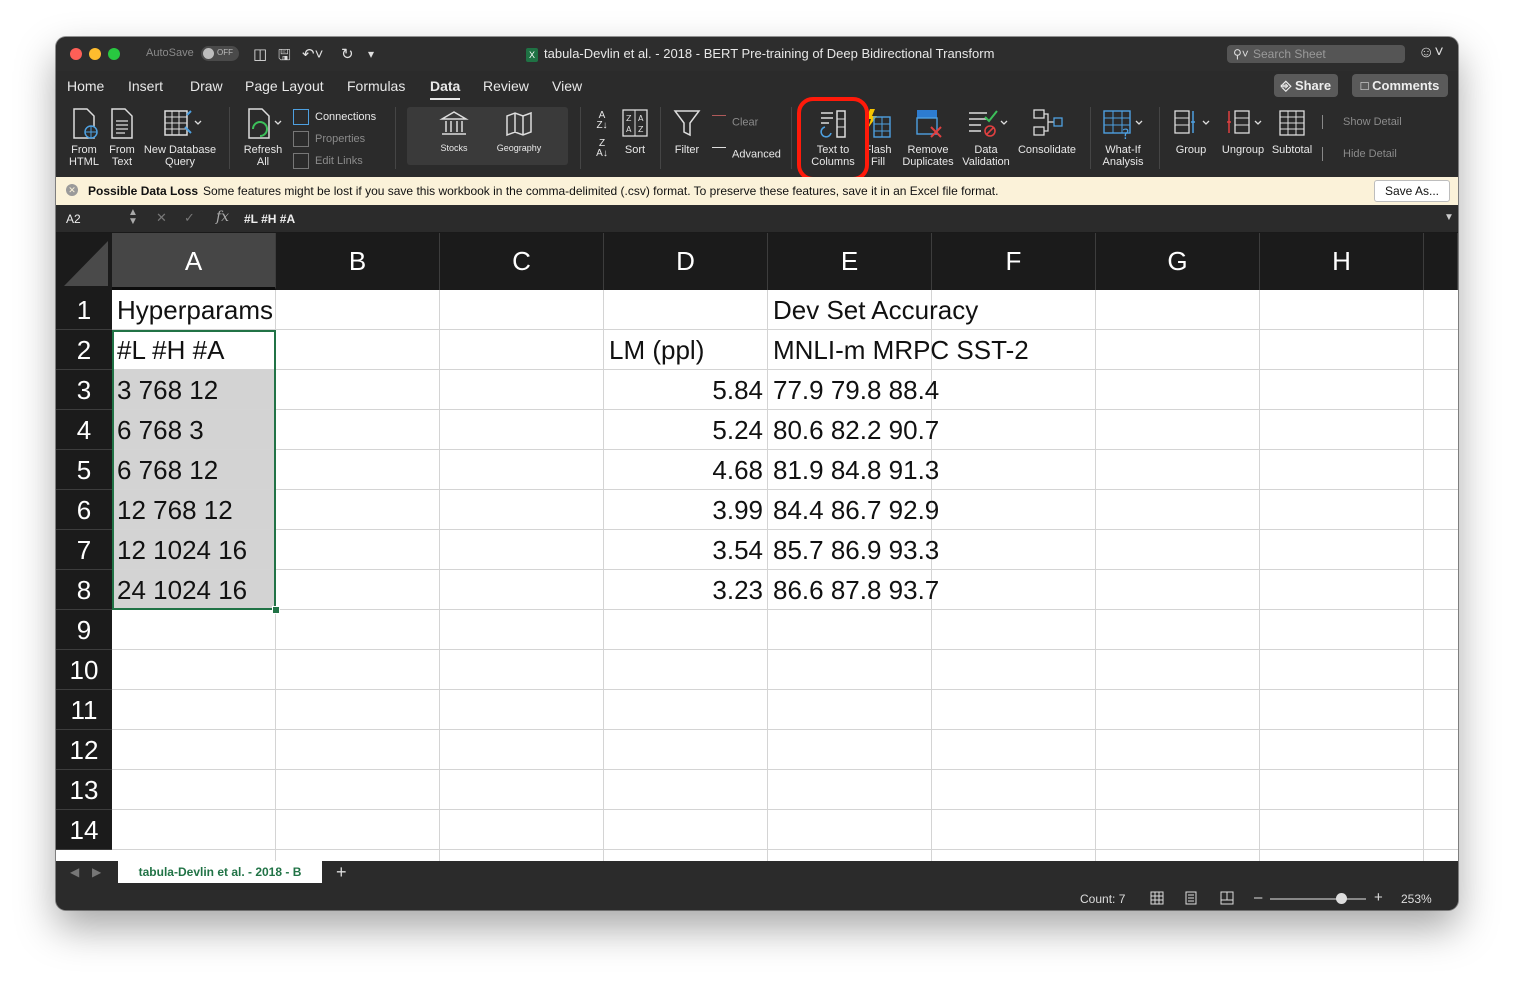  What do you see at coordinates (853, 550) in the screenshot?
I see `cell-e7: 85.7 86.9 93.3` at bounding box center [853, 550].